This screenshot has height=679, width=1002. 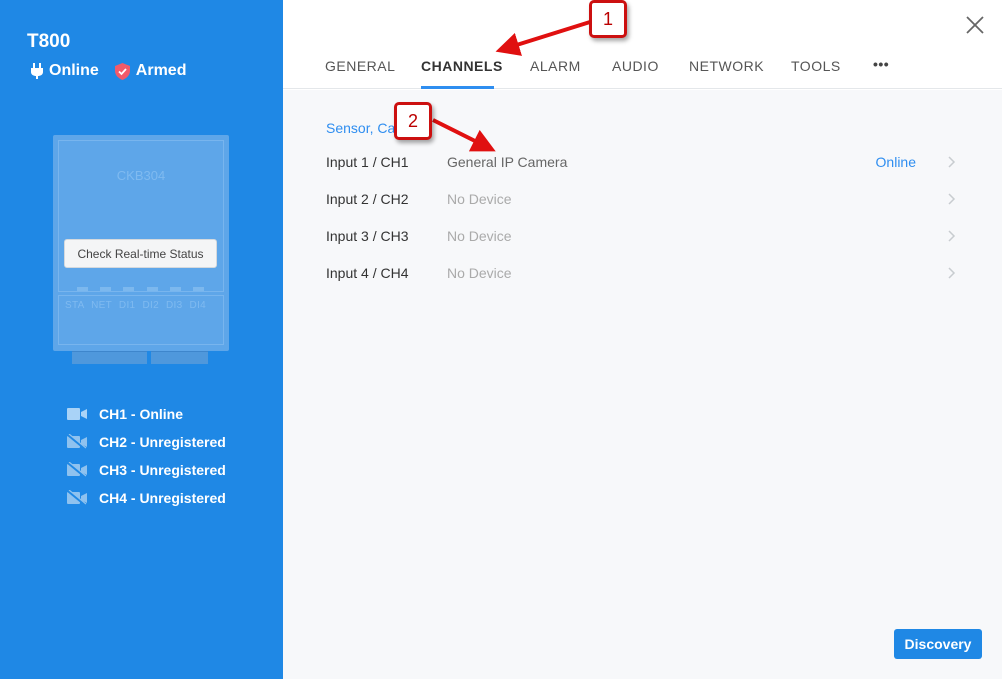 I want to click on channel-status-item: CH1 - Online, so click(x=146, y=414).